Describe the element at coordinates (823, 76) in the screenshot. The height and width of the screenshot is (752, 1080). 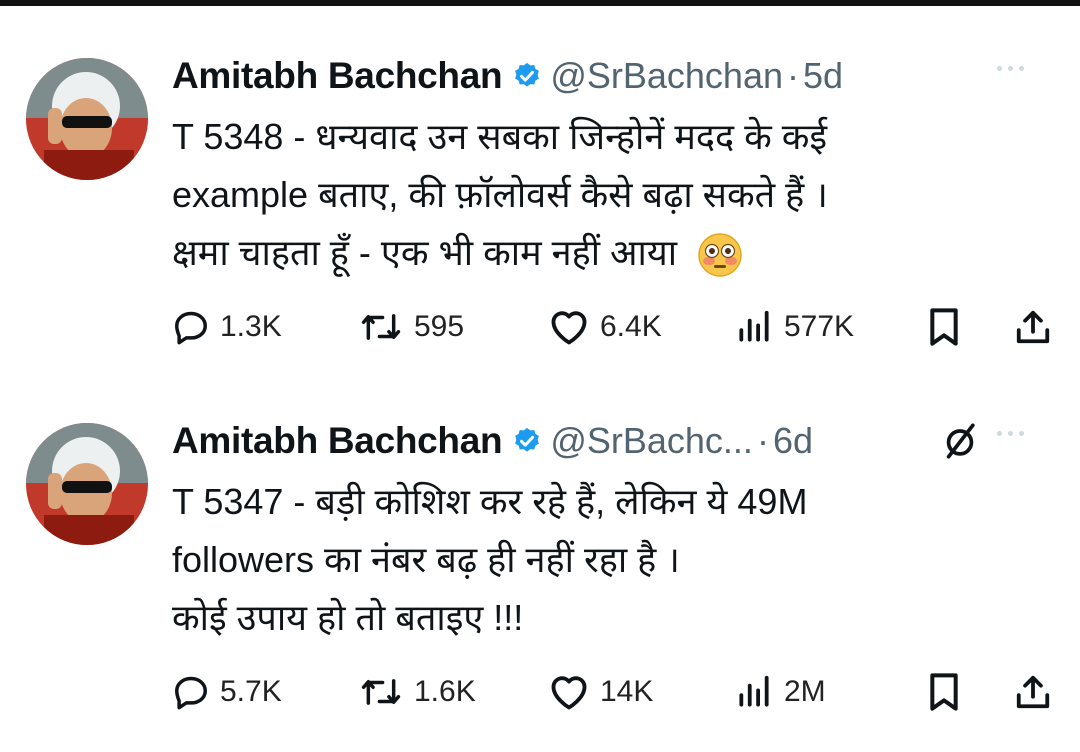
I see `timestamp: 5d` at that location.